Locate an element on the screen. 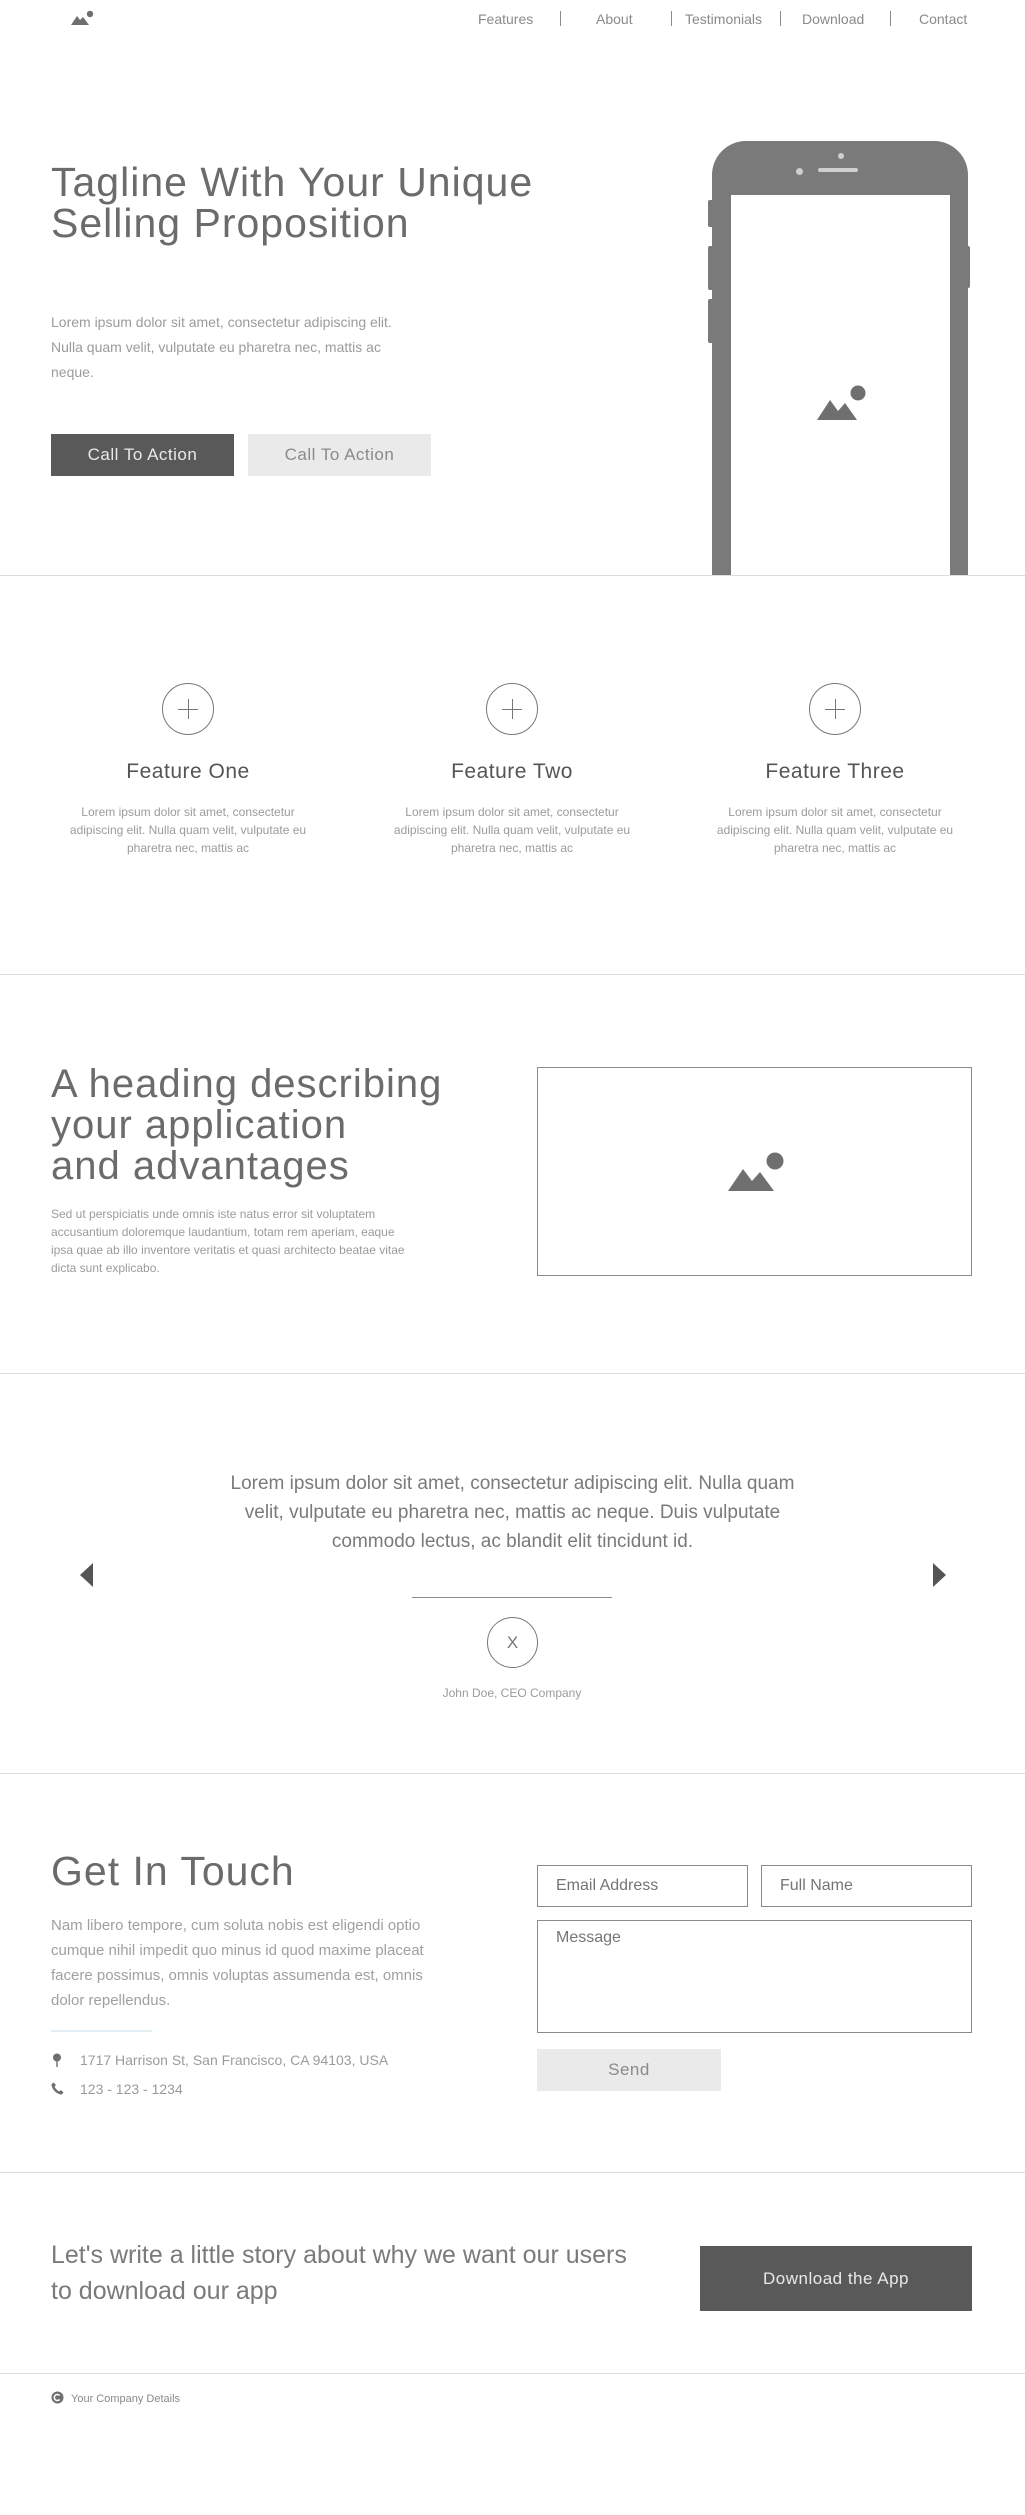  contact-title: Get In Touch is located at coordinates (173, 1871).